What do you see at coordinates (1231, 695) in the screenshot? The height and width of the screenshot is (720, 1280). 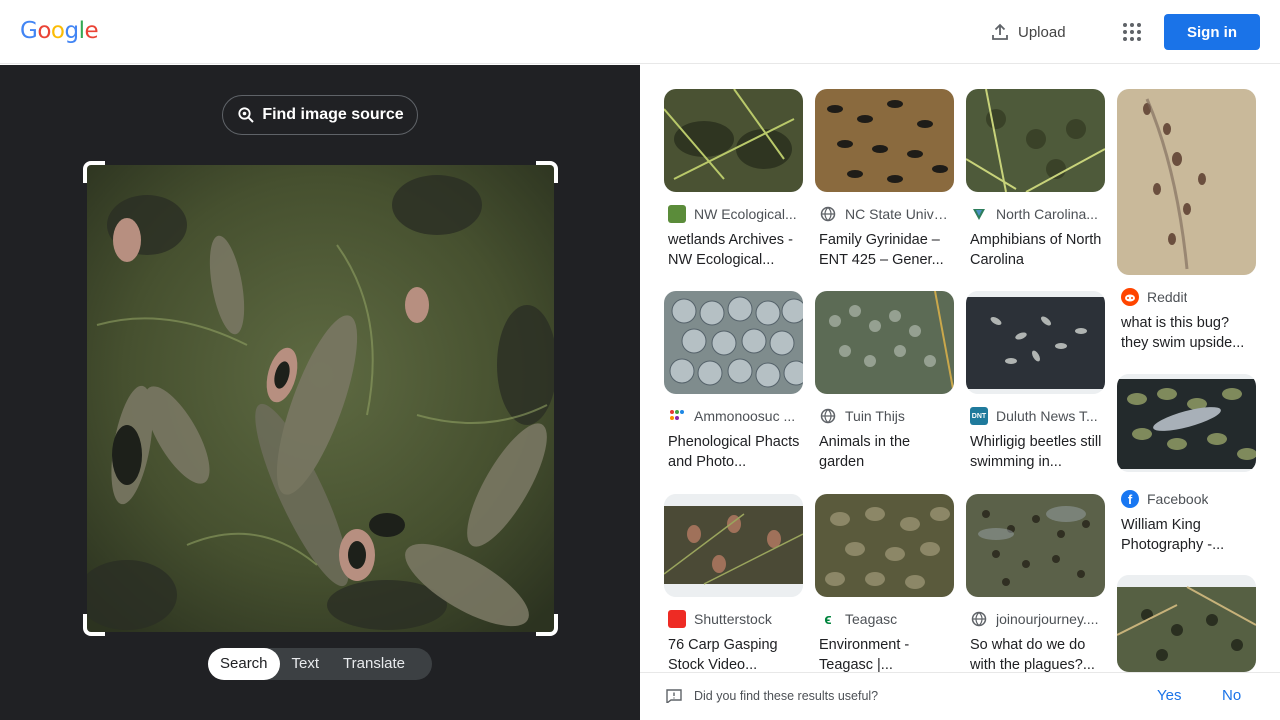 I see `feedback-no-button: No` at bounding box center [1231, 695].